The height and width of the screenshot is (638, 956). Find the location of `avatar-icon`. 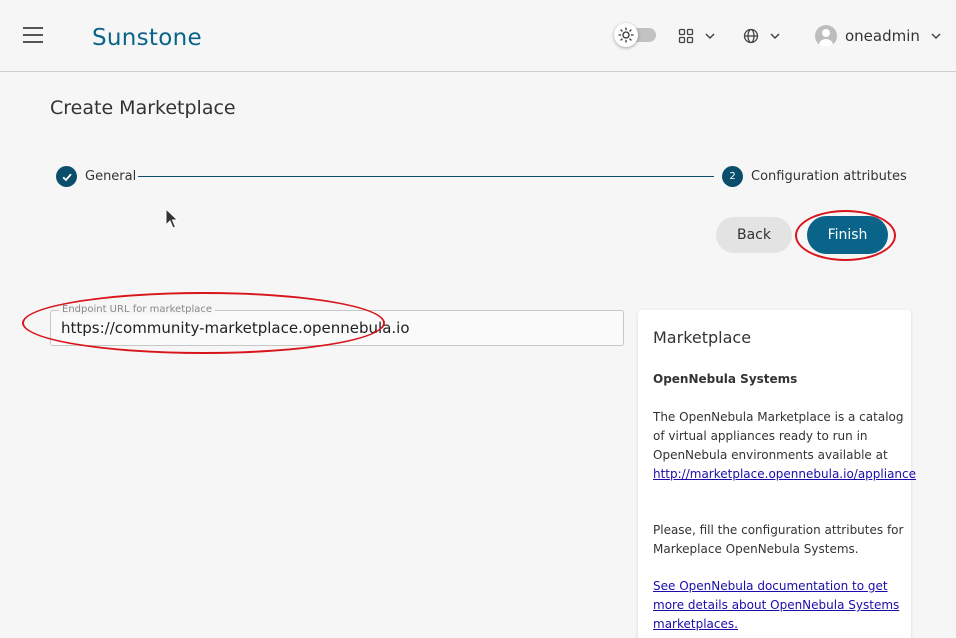

avatar-icon is located at coordinates (826, 36).